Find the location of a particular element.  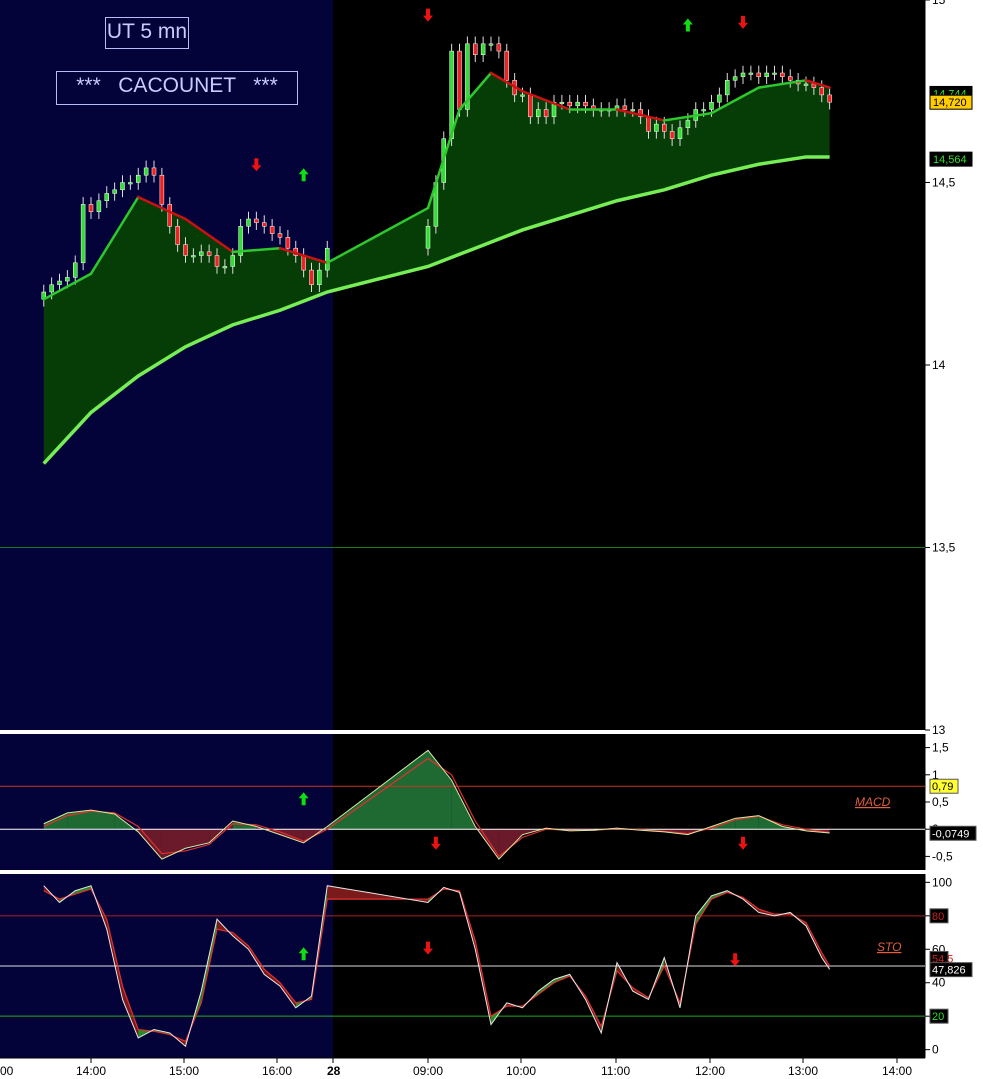

price-tick-label: 15 is located at coordinates (939, 3).